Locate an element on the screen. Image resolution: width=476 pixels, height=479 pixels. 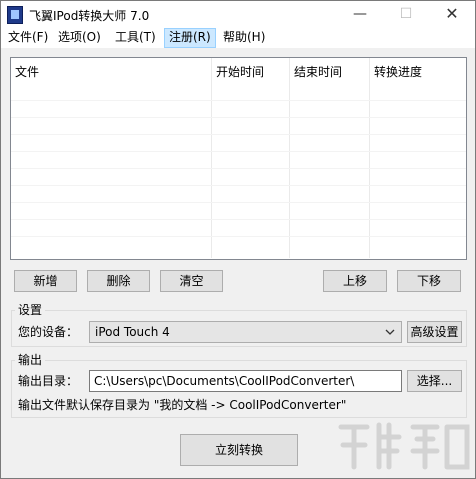
menu-file: 文件(F) is located at coordinates (28, 38).